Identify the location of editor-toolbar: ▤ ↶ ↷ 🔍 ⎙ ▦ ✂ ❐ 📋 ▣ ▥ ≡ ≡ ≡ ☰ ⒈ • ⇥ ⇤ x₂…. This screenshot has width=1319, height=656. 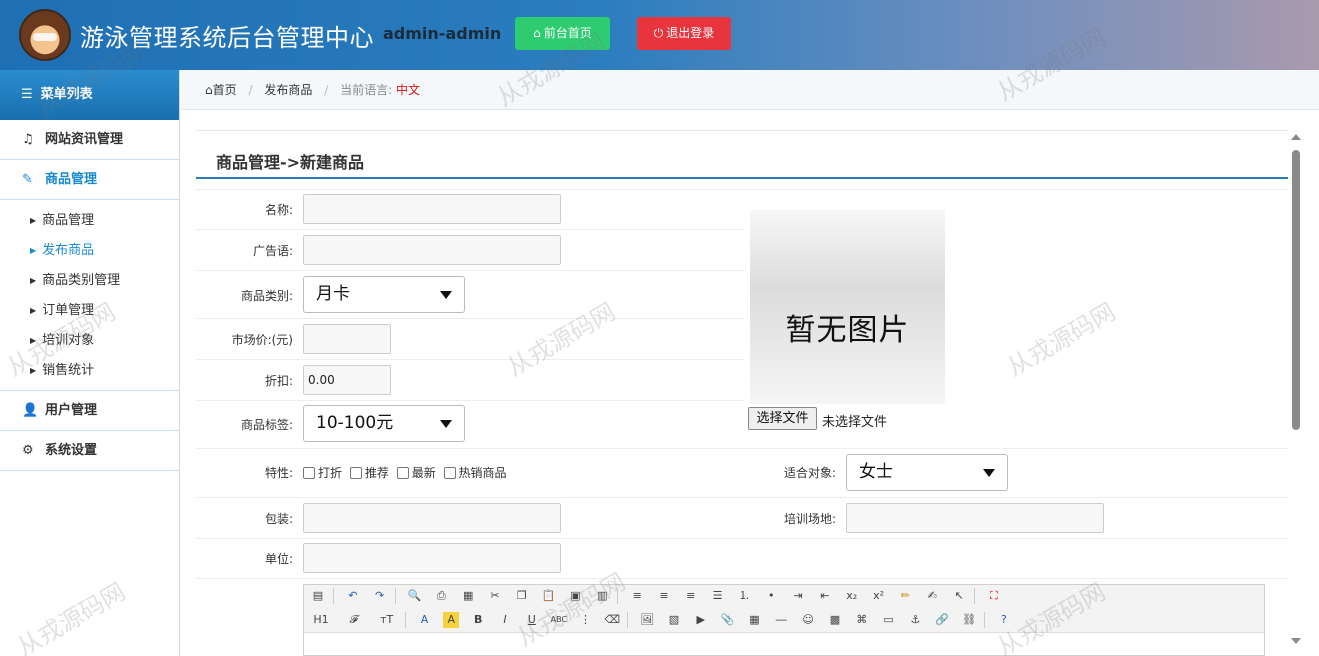
(784, 609).